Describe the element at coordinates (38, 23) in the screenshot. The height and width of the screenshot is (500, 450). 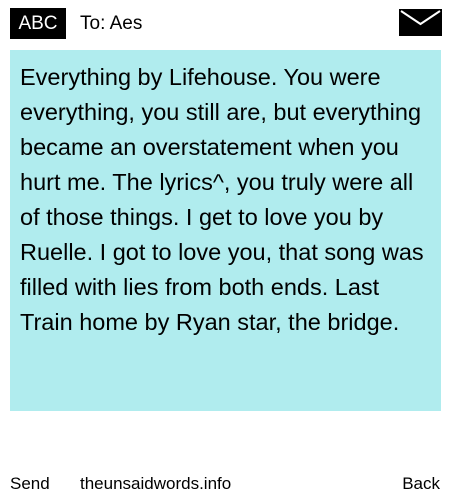
I see `input-mode-badge: ABC` at that location.